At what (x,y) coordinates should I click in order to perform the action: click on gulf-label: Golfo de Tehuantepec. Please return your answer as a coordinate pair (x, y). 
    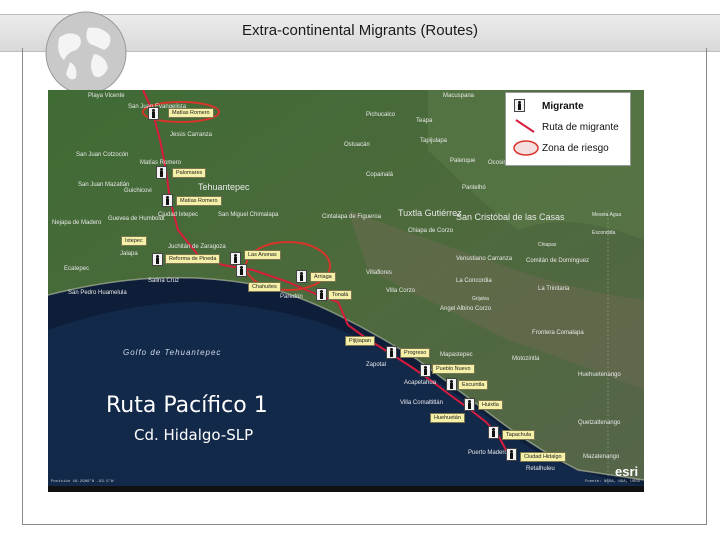
    Looking at the image, I should click on (172, 352).